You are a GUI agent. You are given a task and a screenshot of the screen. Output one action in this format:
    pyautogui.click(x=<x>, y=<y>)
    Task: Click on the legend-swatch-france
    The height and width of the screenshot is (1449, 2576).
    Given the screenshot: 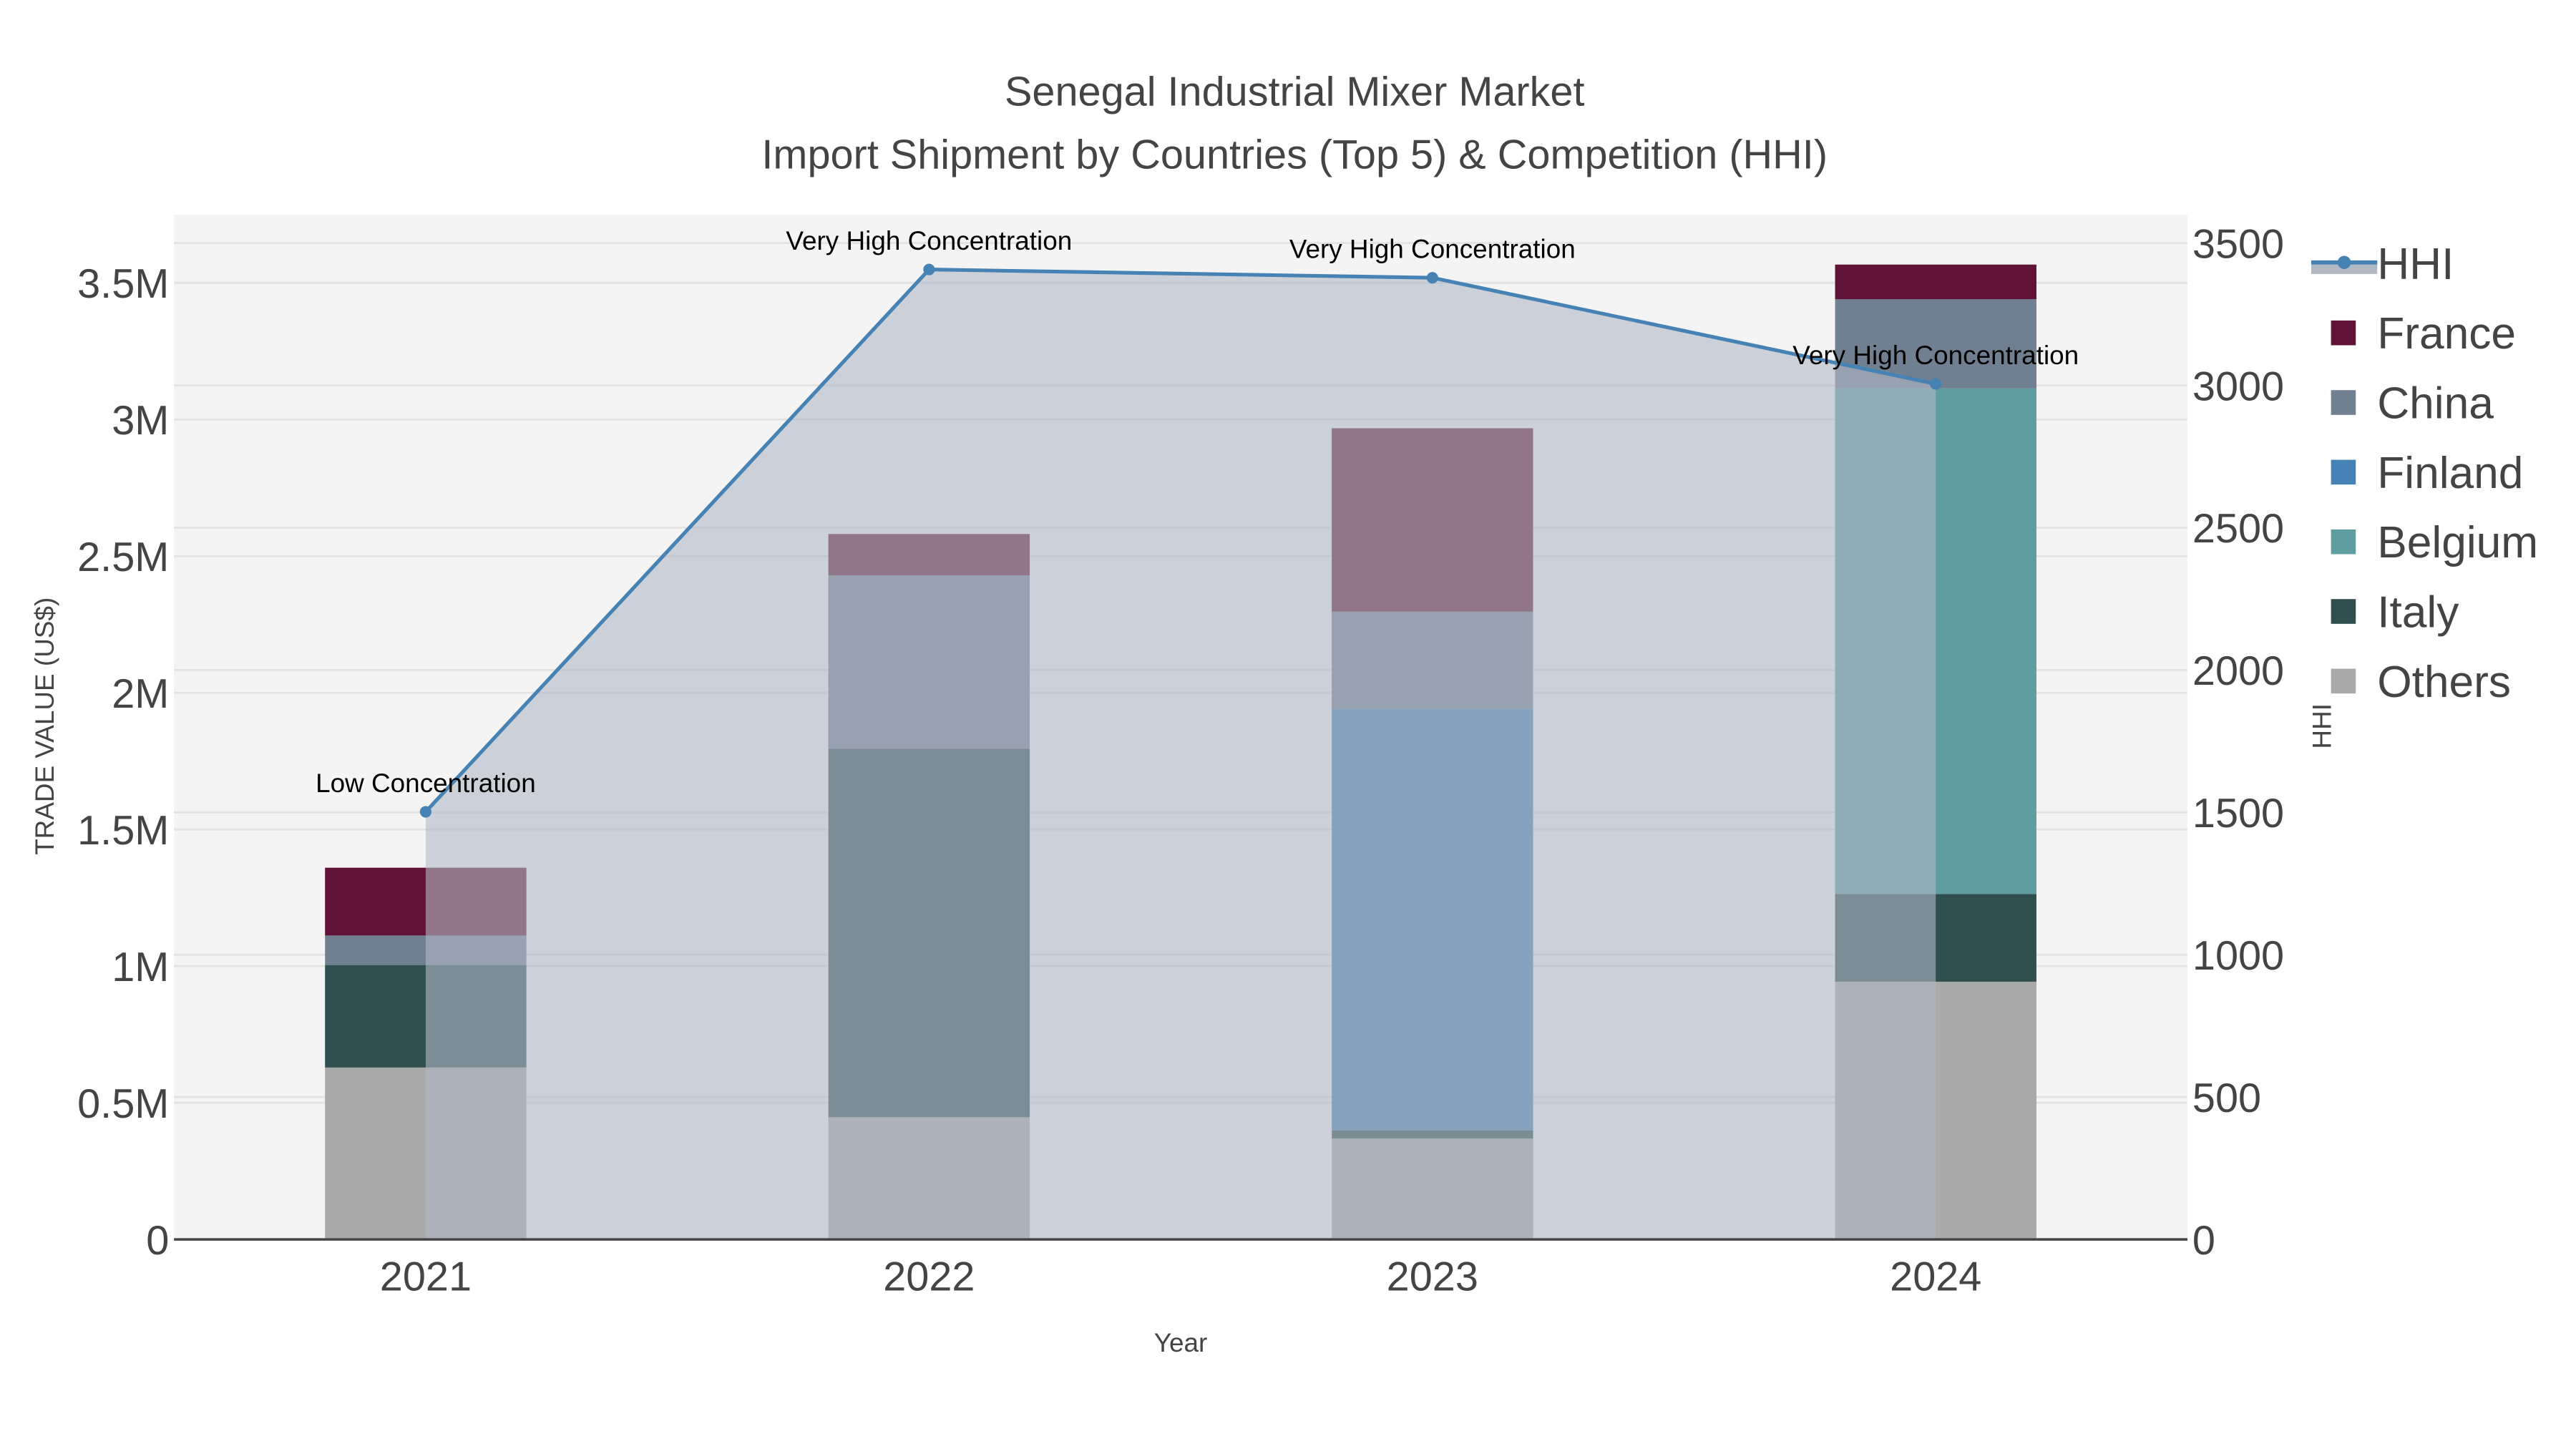 What is the action you would take?
    pyautogui.click(x=2343, y=333)
    